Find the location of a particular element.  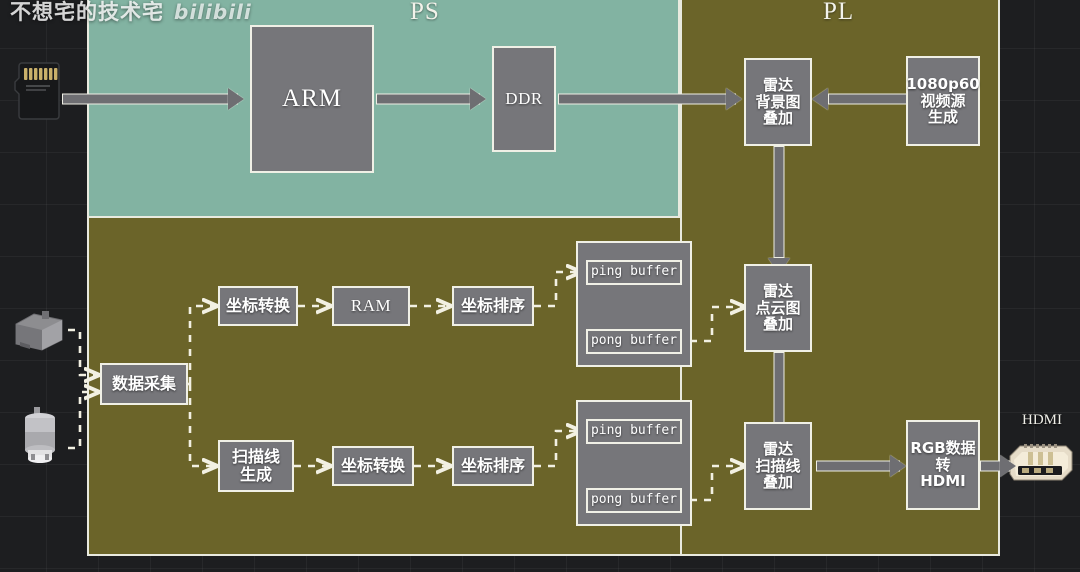

block-radar-scanline-overlay: 雷达 扫描线 叠加 is located at coordinates (778, 466).